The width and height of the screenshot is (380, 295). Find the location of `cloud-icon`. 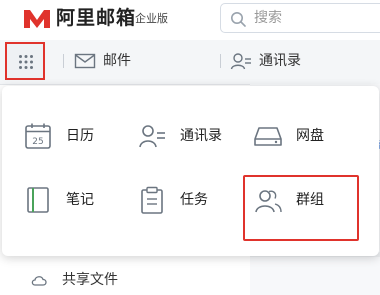

cloud-icon is located at coordinates (39, 281).